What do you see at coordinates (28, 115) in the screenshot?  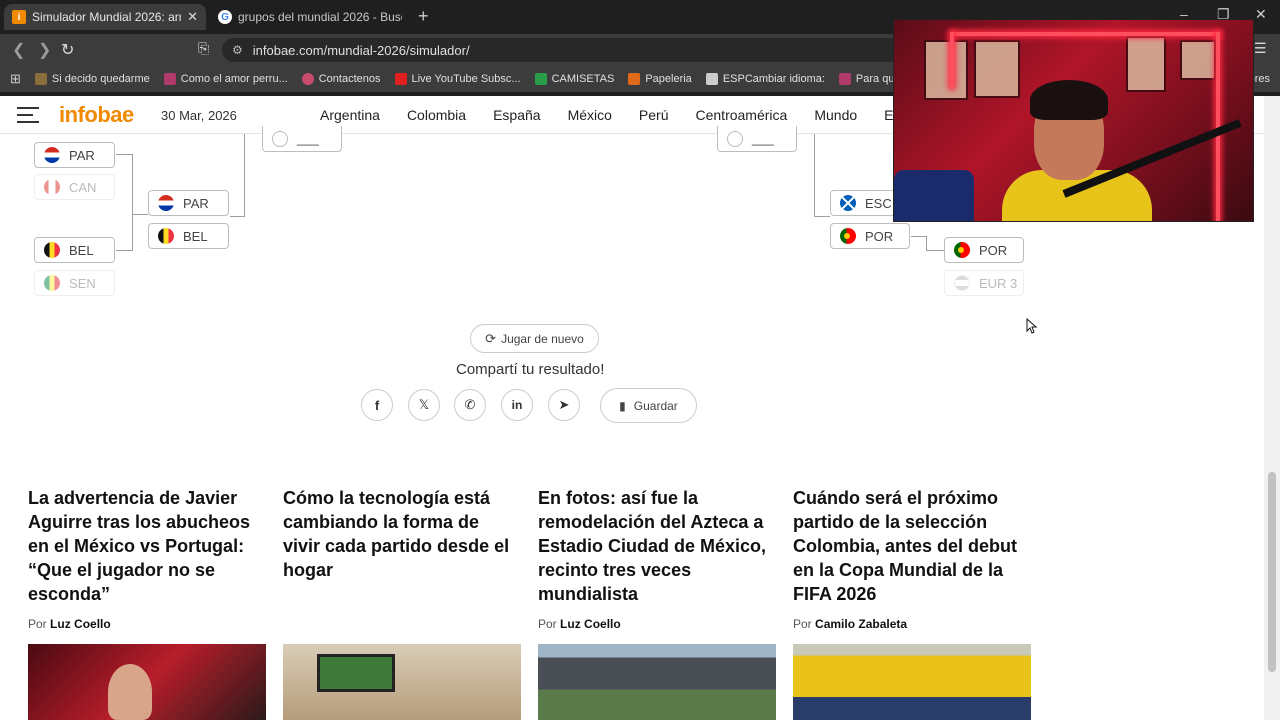 I see `hamburger-menu-icon` at bounding box center [28, 115].